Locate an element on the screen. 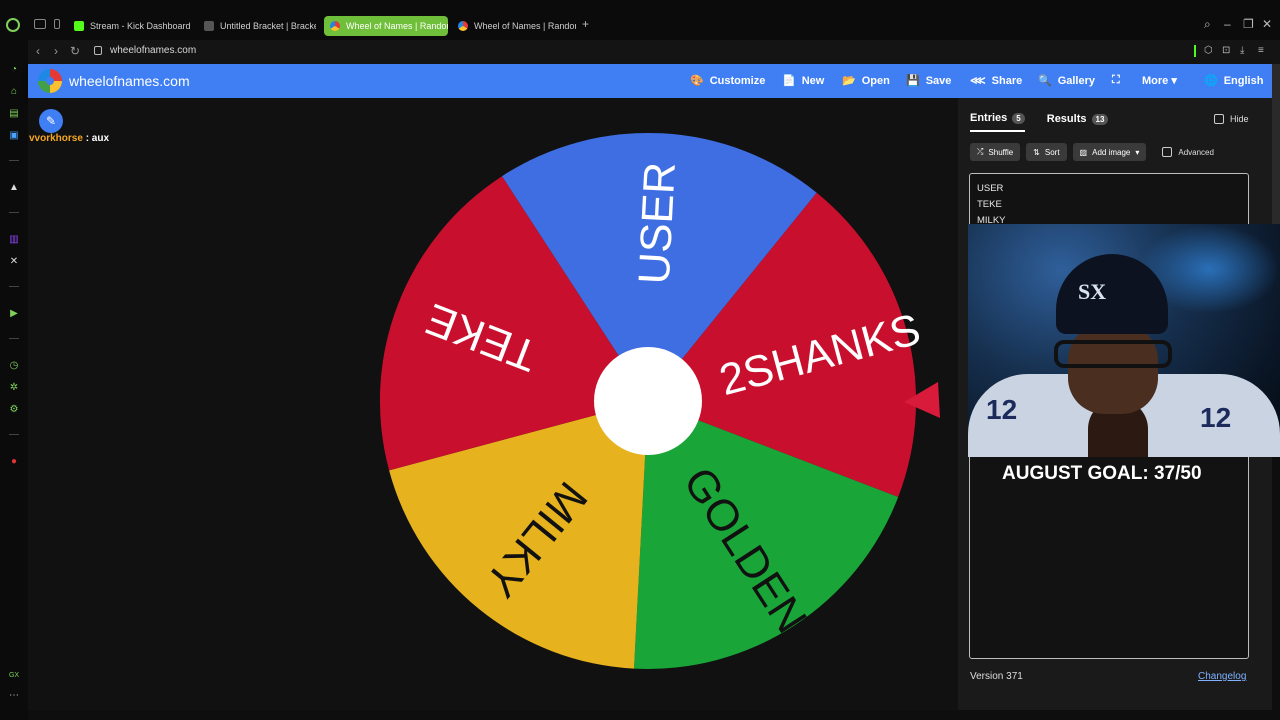 The image size is (1280, 720). tab-label: Stream - Kick Dashboard is located at coordinates (140, 26).